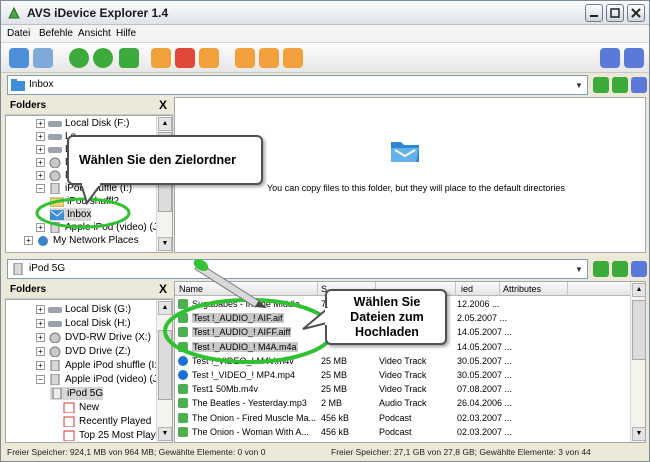 The image size is (650, 462). What do you see at coordinates (157, 160) in the screenshot?
I see `callout-target-text: Wählen Sie den Zielordner` at bounding box center [157, 160].